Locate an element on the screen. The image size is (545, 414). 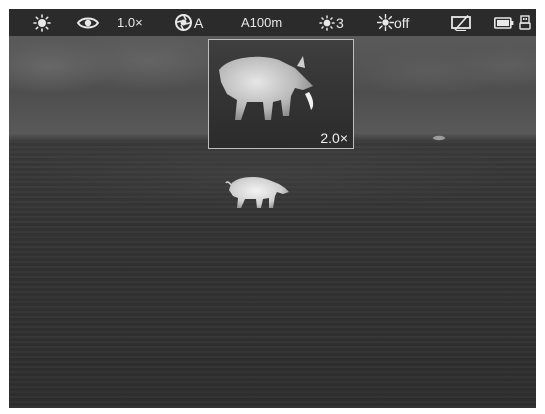
digital-zoom-readout: 1.0× is located at coordinates (130, 22).